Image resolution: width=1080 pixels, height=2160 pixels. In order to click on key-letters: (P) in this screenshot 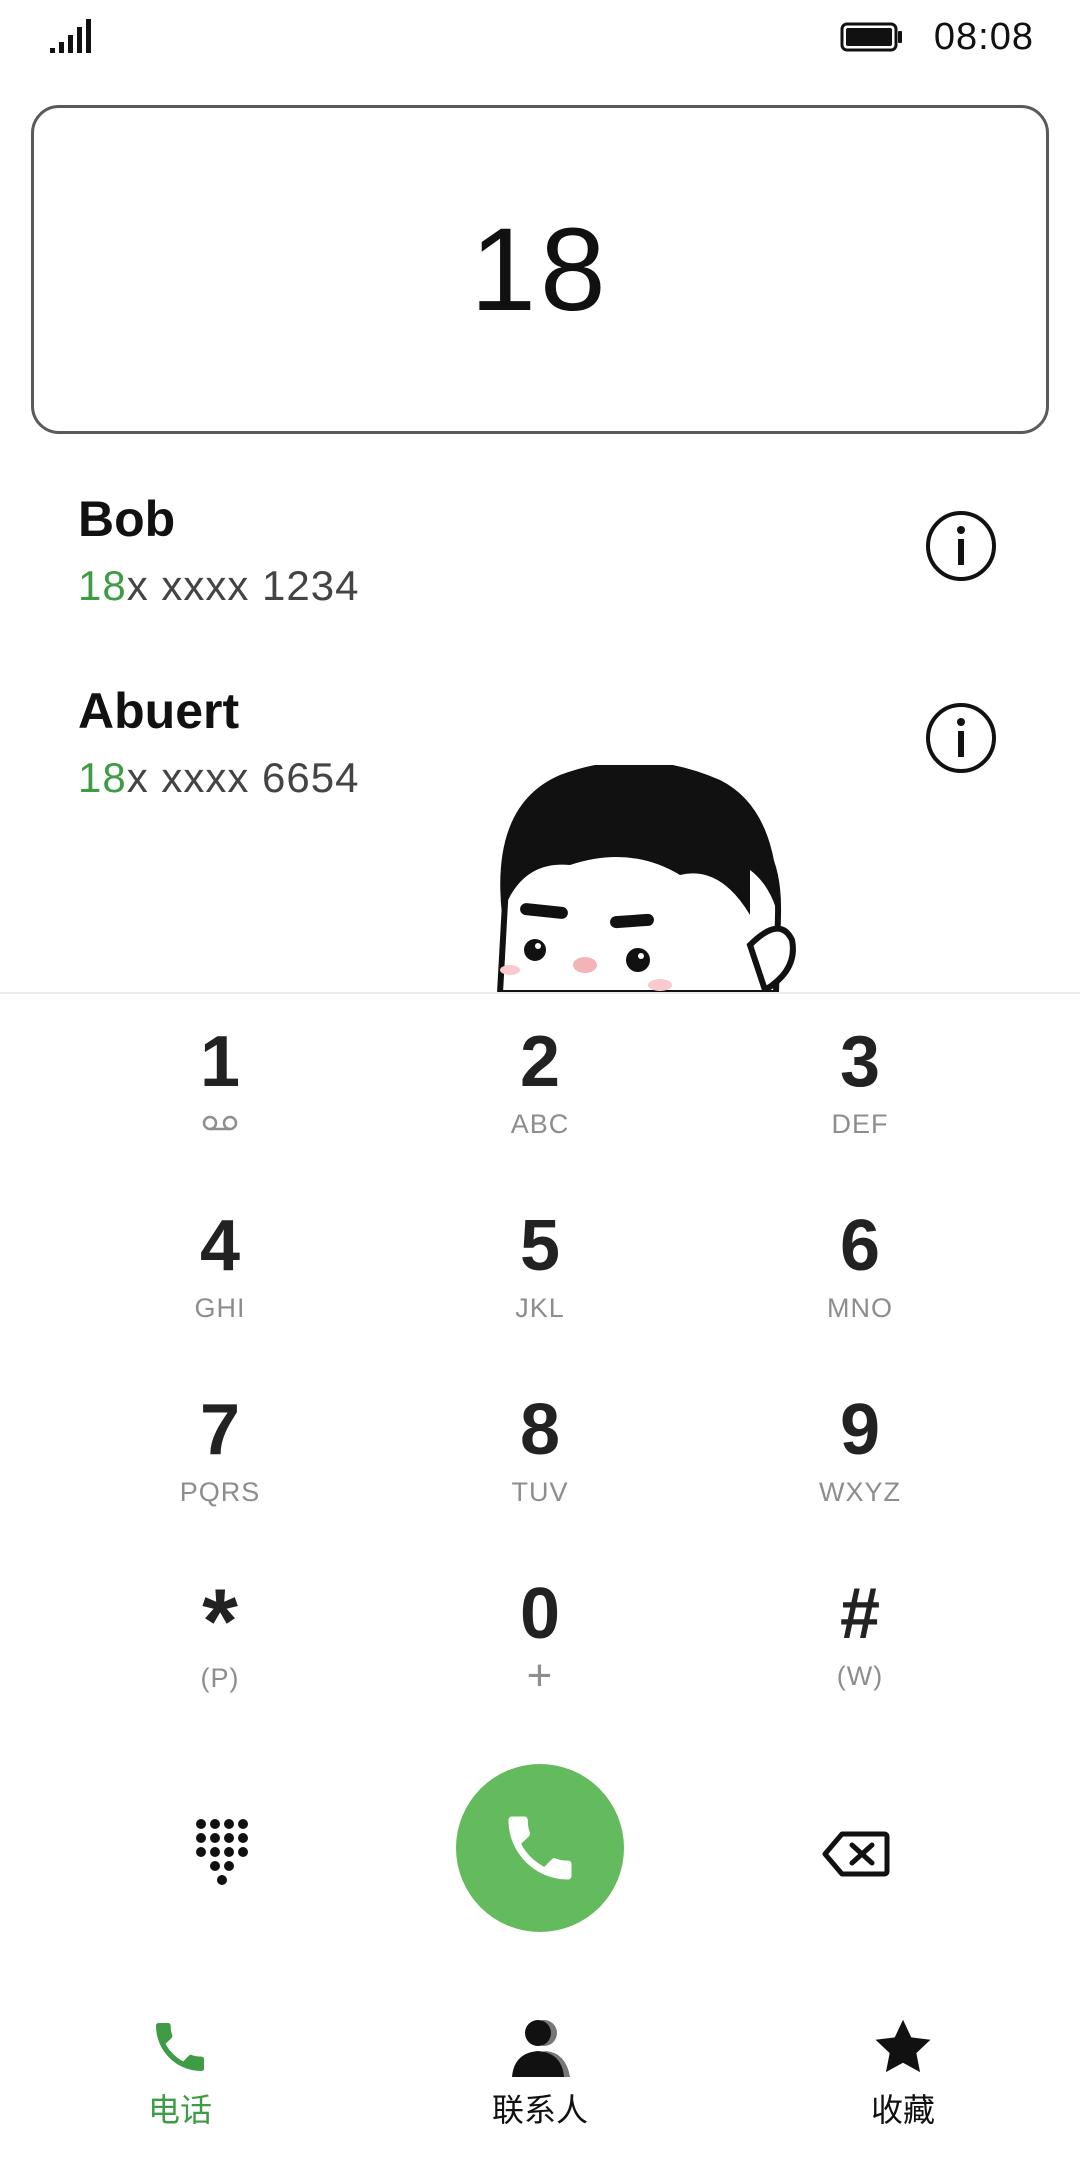, I will do `click(220, 1678)`.